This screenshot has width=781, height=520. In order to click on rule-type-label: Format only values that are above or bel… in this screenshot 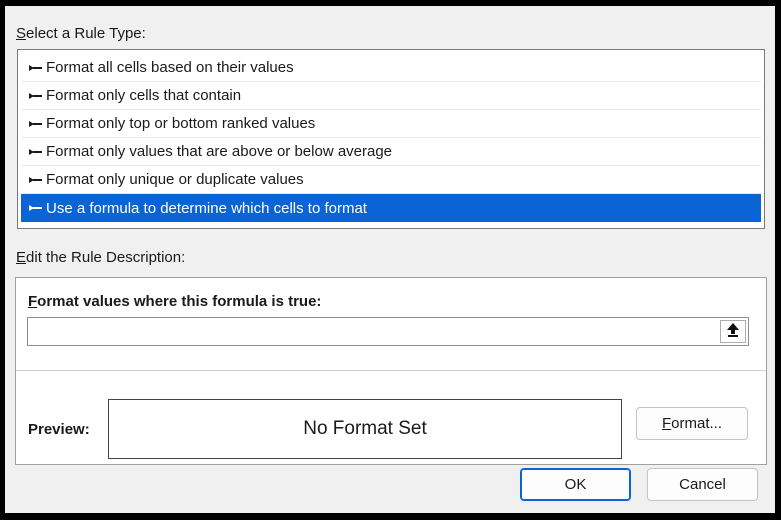, I will do `click(219, 151)`.